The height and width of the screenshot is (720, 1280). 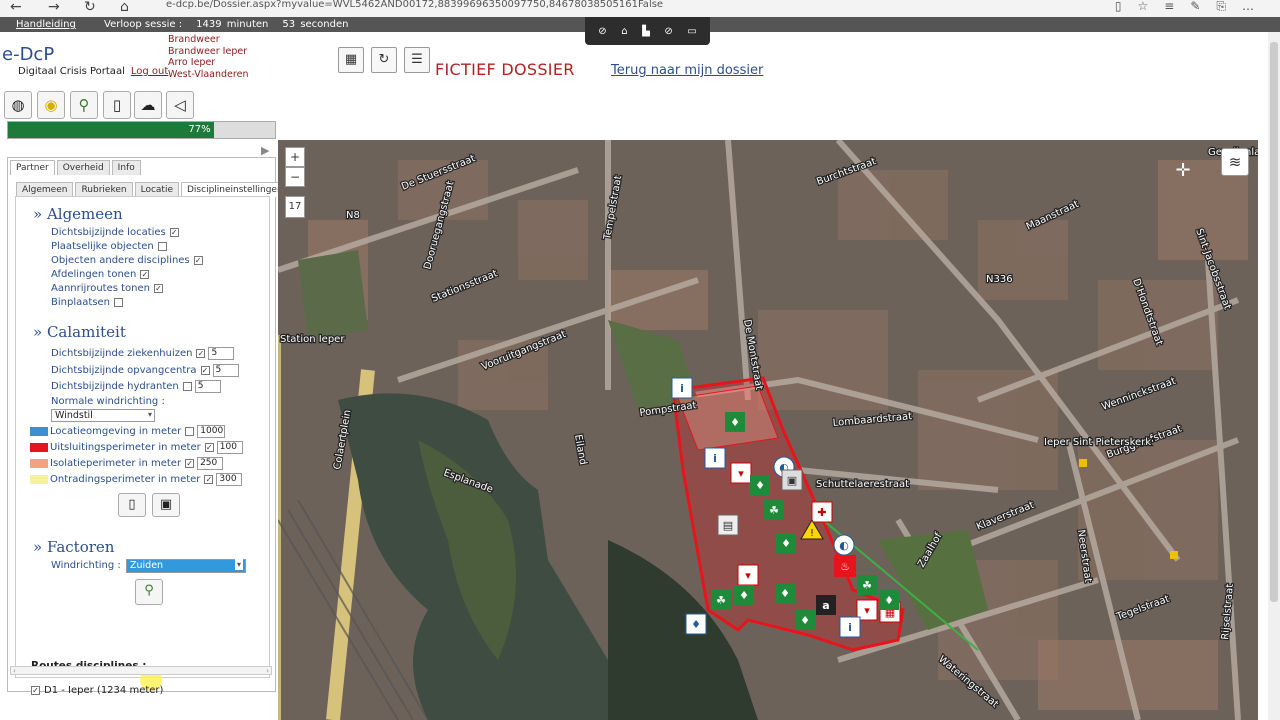 I want to click on logo: e-DcP, so click(x=28, y=54).